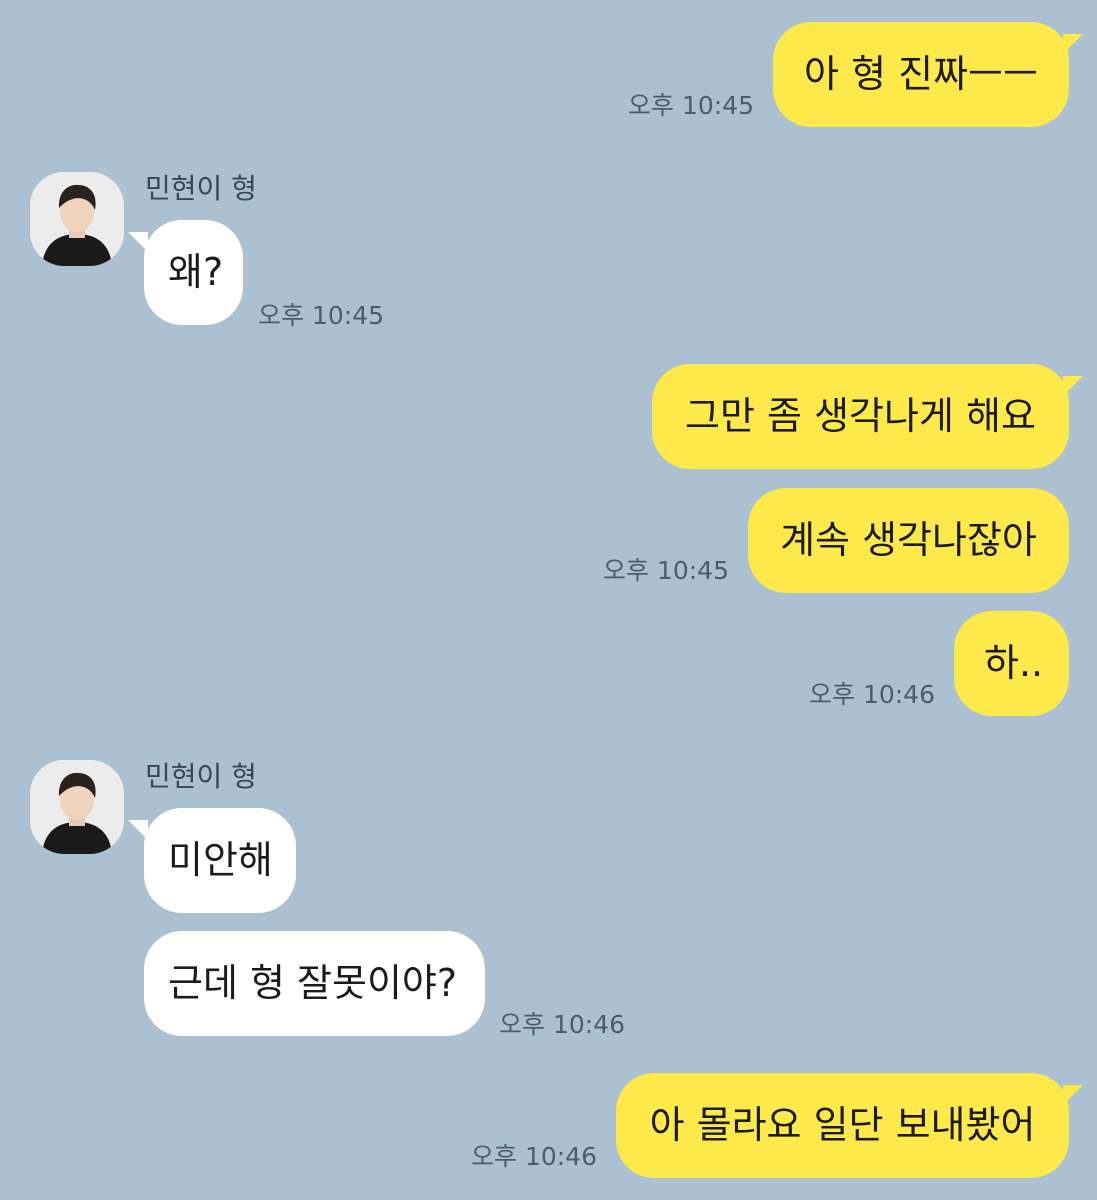 The width and height of the screenshot is (1097, 1200). What do you see at coordinates (1011, 663) in the screenshot?
I see `outgoing-message-bubble: 하..` at bounding box center [1011, 663].